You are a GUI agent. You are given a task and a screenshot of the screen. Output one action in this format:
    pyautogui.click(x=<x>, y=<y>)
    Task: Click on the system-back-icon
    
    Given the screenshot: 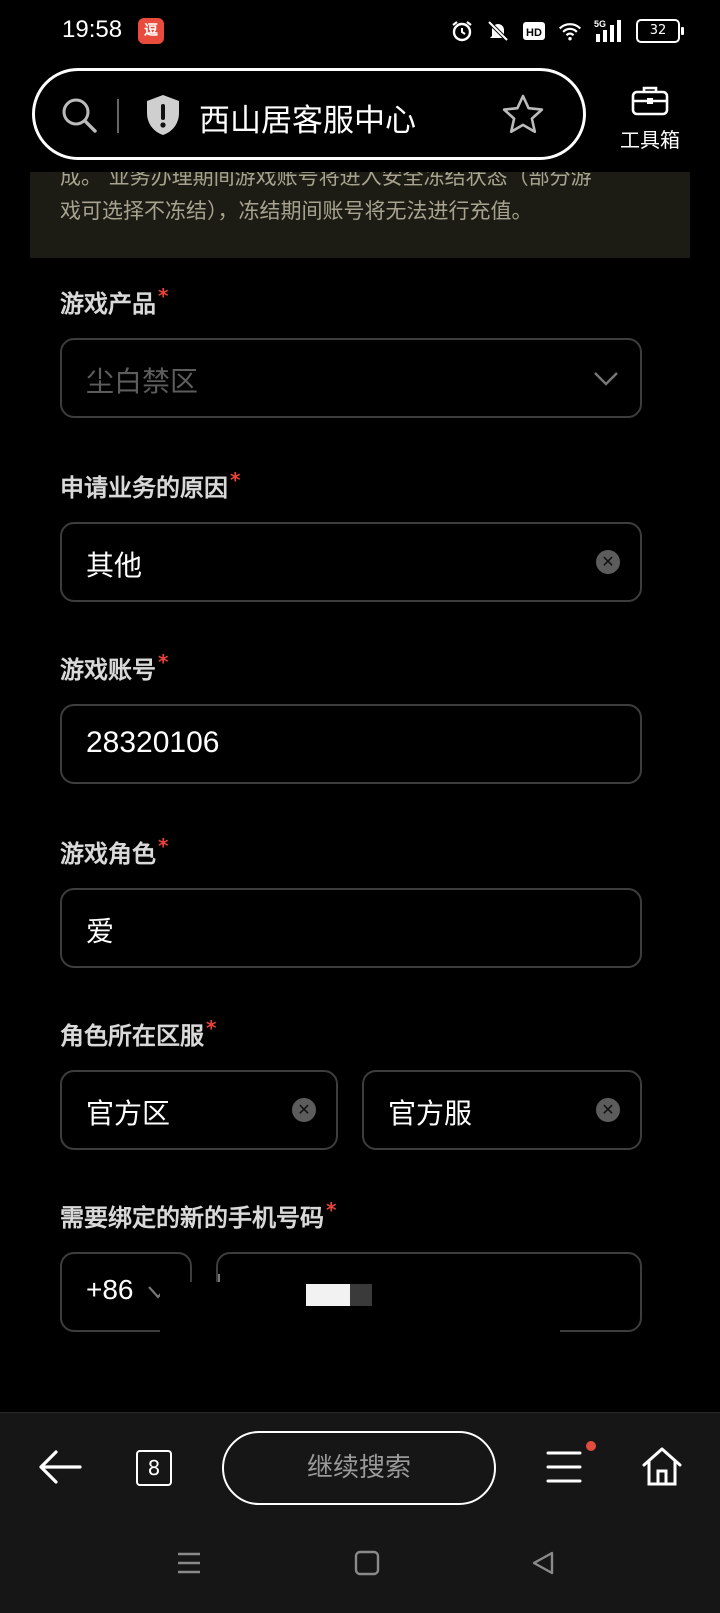 What is the action you would take?
    pyautogui.click(x=543, y=1565)
    